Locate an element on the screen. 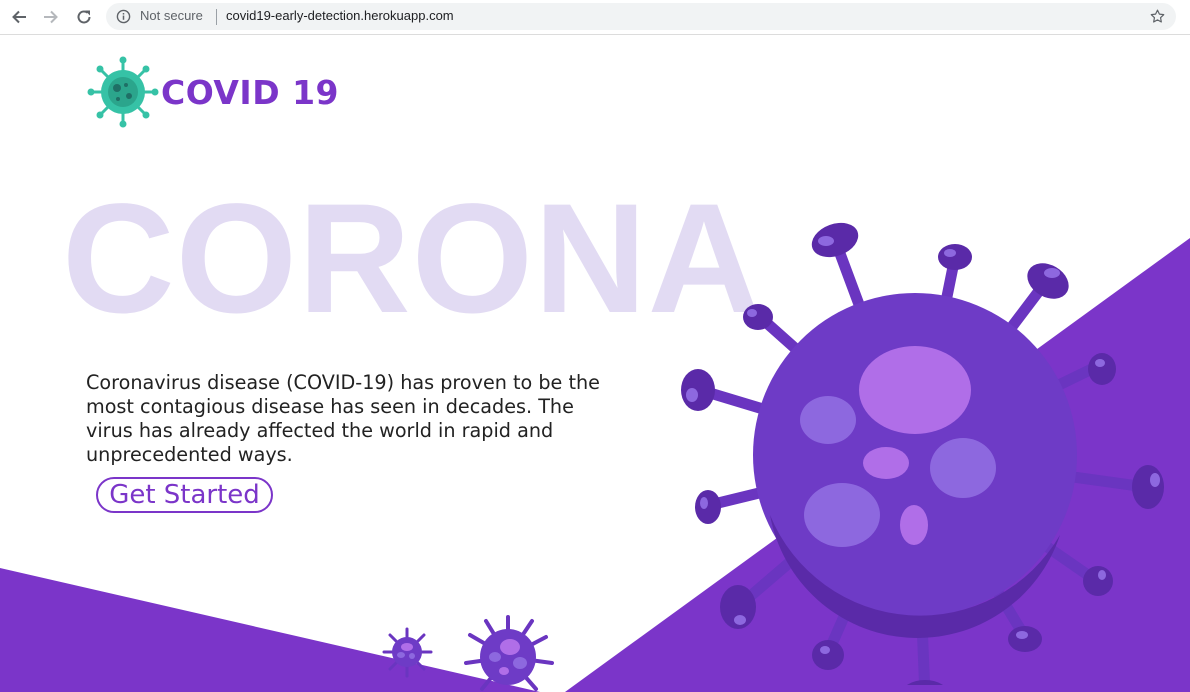 Image resolution: width=1190 pixels, height=692 pixels. virus-logo-icon is located at coordinates (123, 92).